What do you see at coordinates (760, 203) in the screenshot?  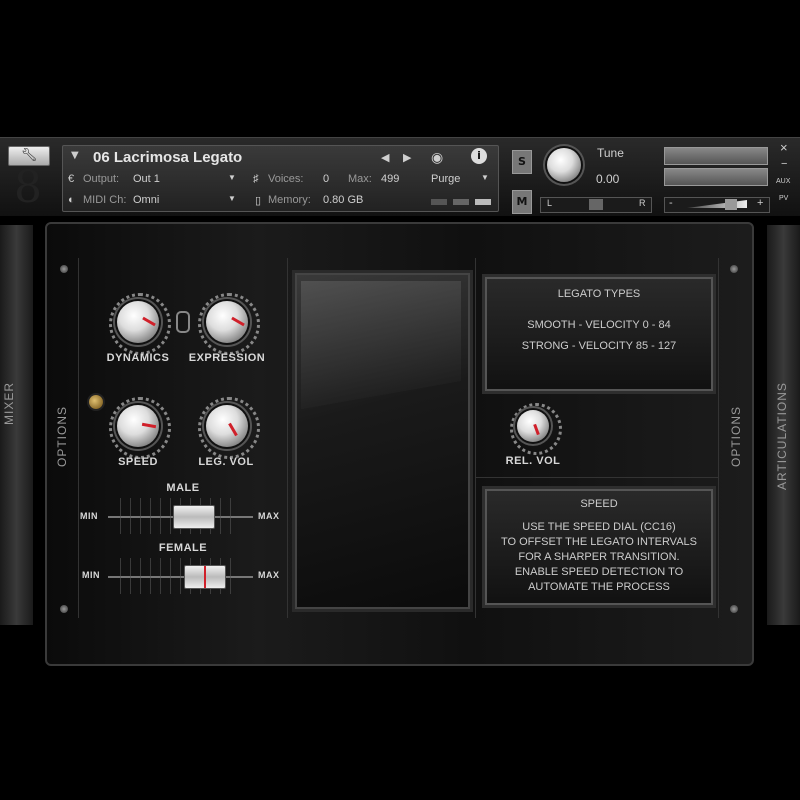 I see `volume-plus-button: +` at bounding box center [760, 203].